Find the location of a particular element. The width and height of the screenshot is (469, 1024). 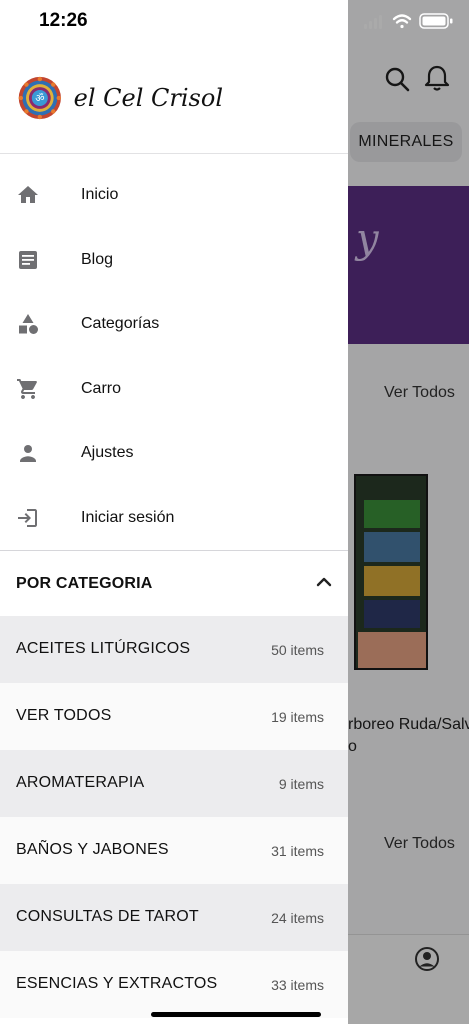

nav-item-label: Inicio is located at coordinates (100, 194).